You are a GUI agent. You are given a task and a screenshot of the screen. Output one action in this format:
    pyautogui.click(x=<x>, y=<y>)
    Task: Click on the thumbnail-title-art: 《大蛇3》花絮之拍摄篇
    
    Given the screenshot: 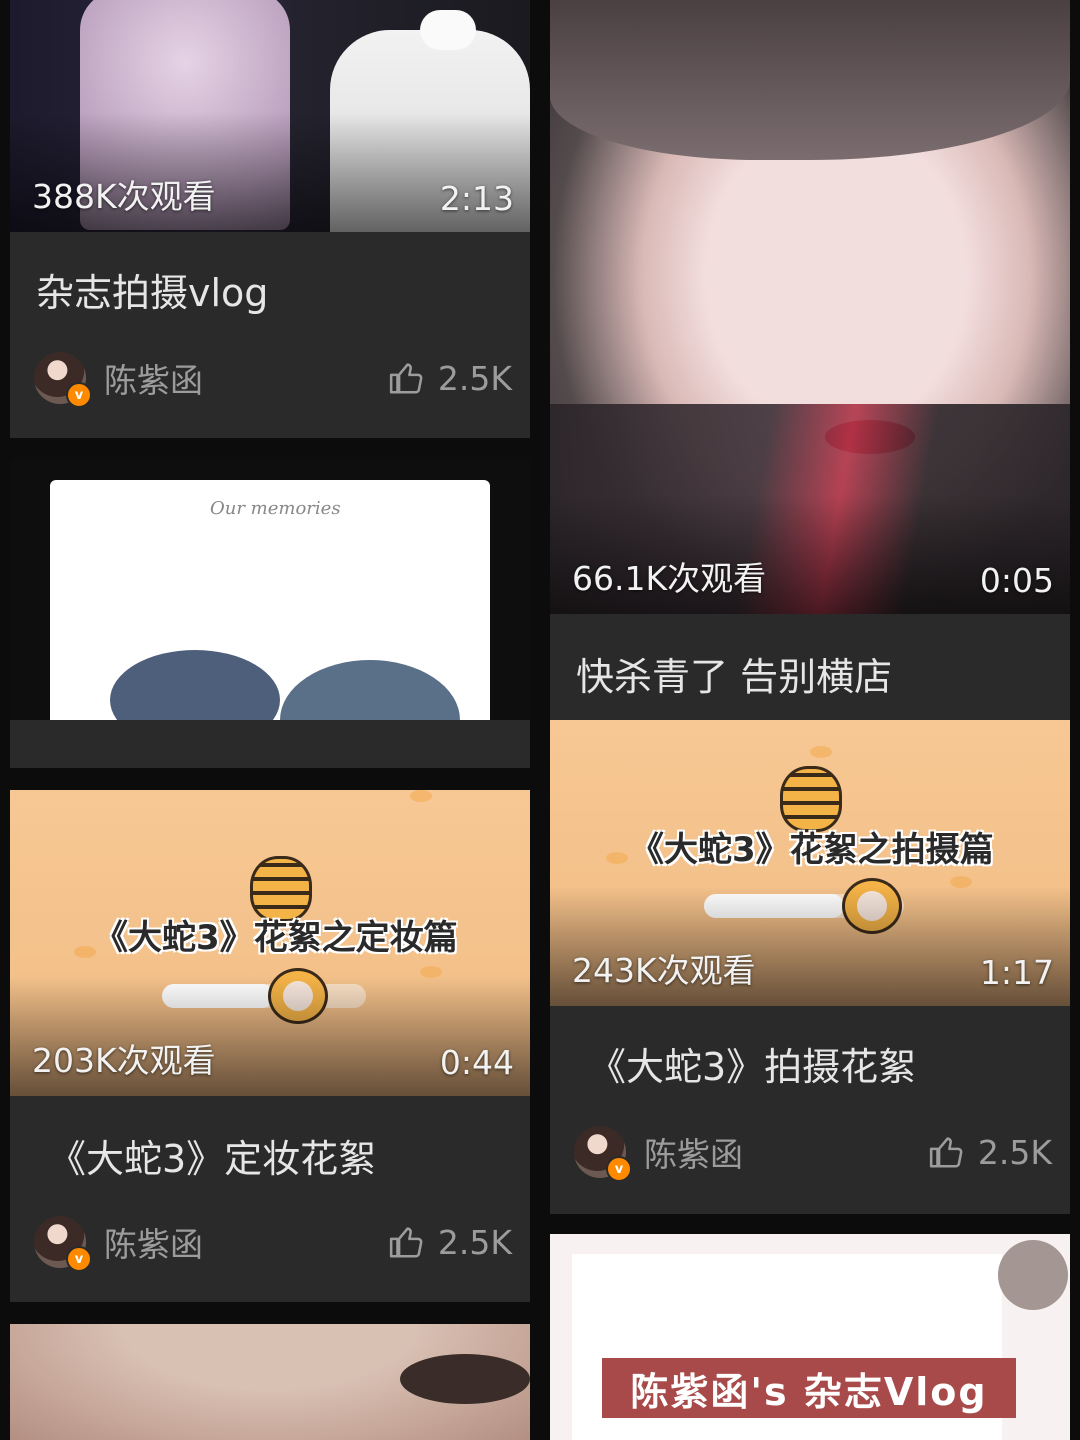 What is the action you would take?
    pyautogui.click(x=812, y=850)
    